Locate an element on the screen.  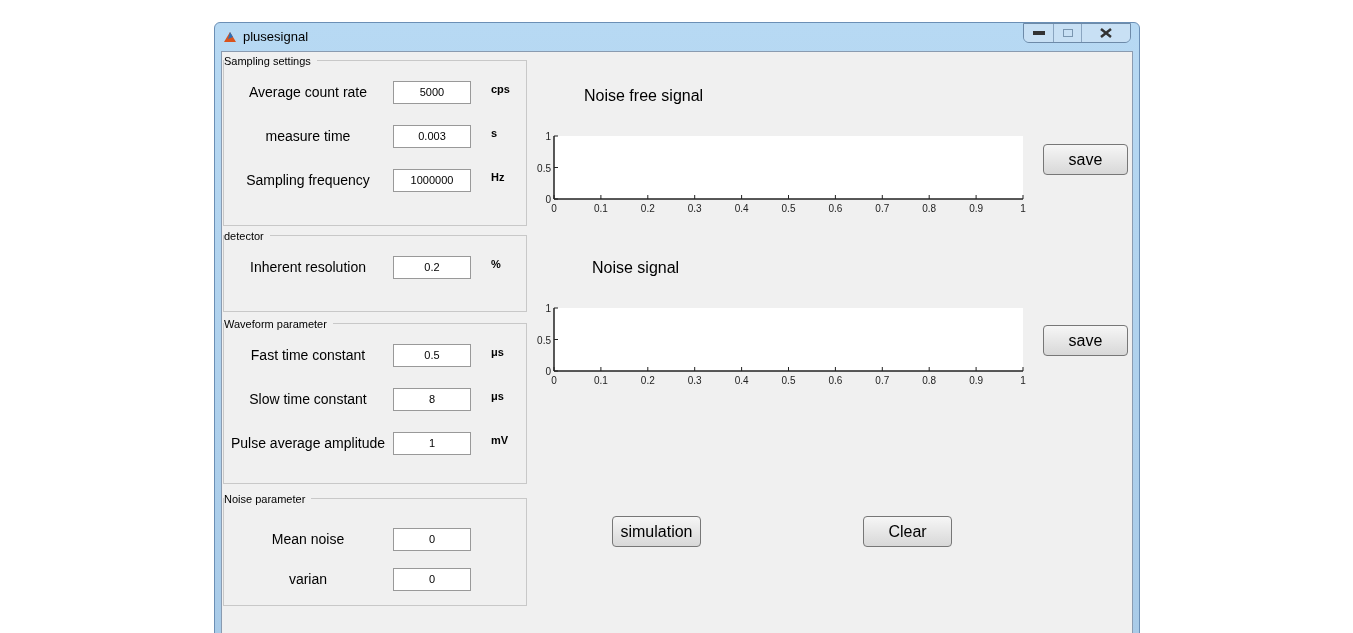
action-button: simulation is located at coordinates (656, 531).